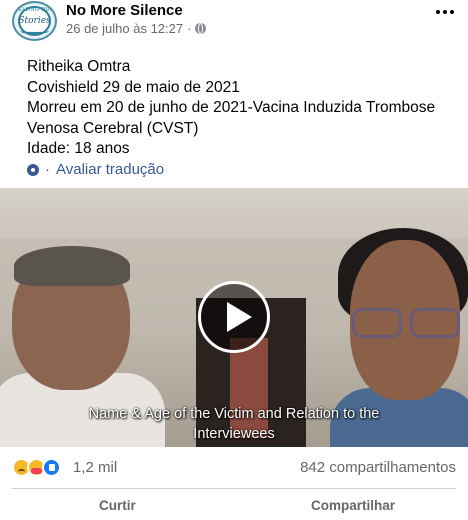 This screenshot has width=468, height=520. What do you see at coordinates (78, 148) in the screenshot?
I see `post-line-age: Idade: 18 anos` at bounding box center [78, 148].